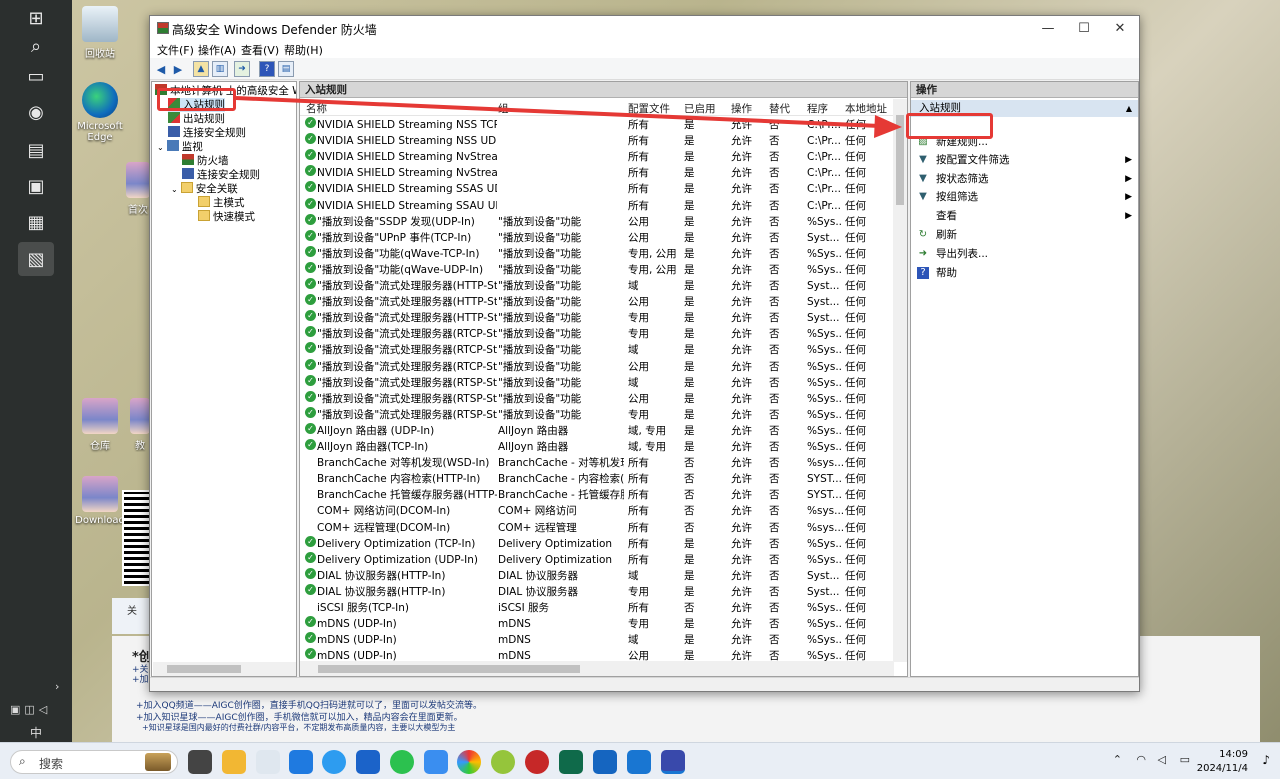 The width and height of the screenshot is (1280, 779). Describe the element at coordinates (234, 762) in the screenshot. I see `file-explorer-icon` at that location.